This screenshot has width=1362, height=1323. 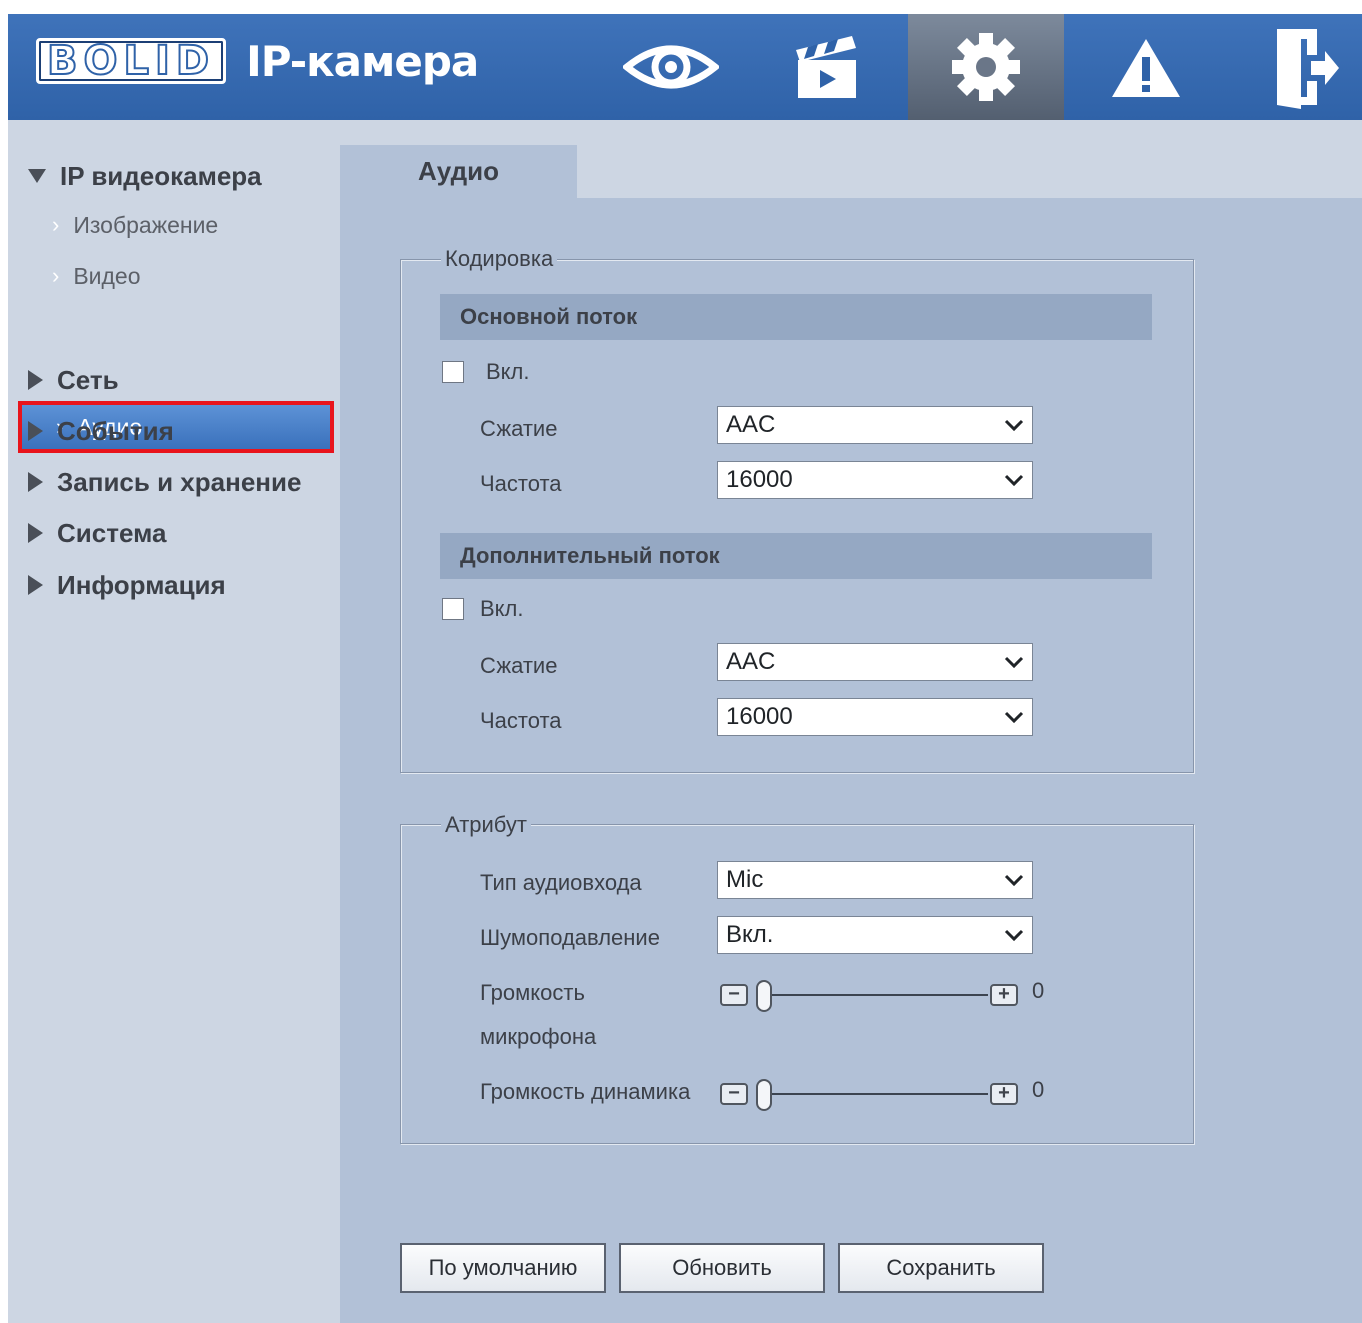 I want to click on main-frequency-value: 16000, so click(x=759, y=479).